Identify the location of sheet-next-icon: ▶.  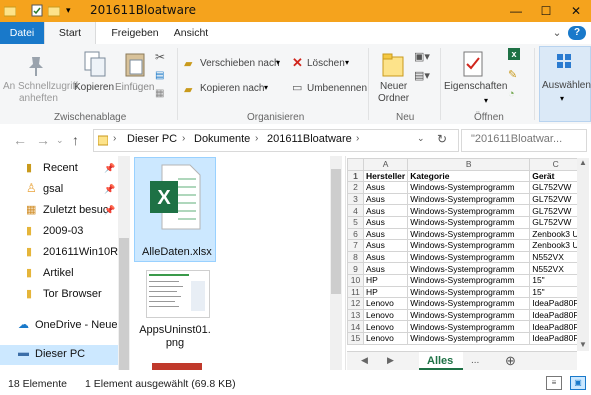
(390, 360).